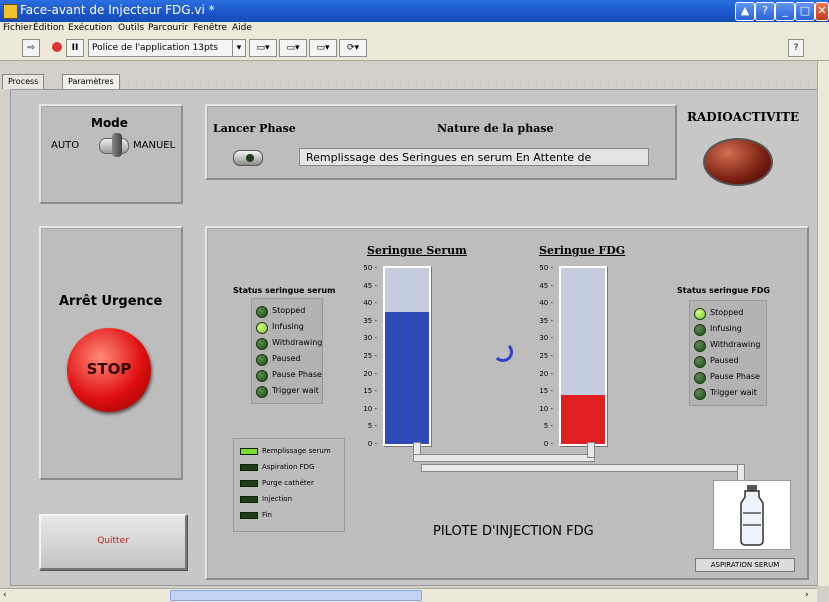 The image size is (829, 602). I want to click on status-fdg-title: Status seringue FDG, so click(723, 290).